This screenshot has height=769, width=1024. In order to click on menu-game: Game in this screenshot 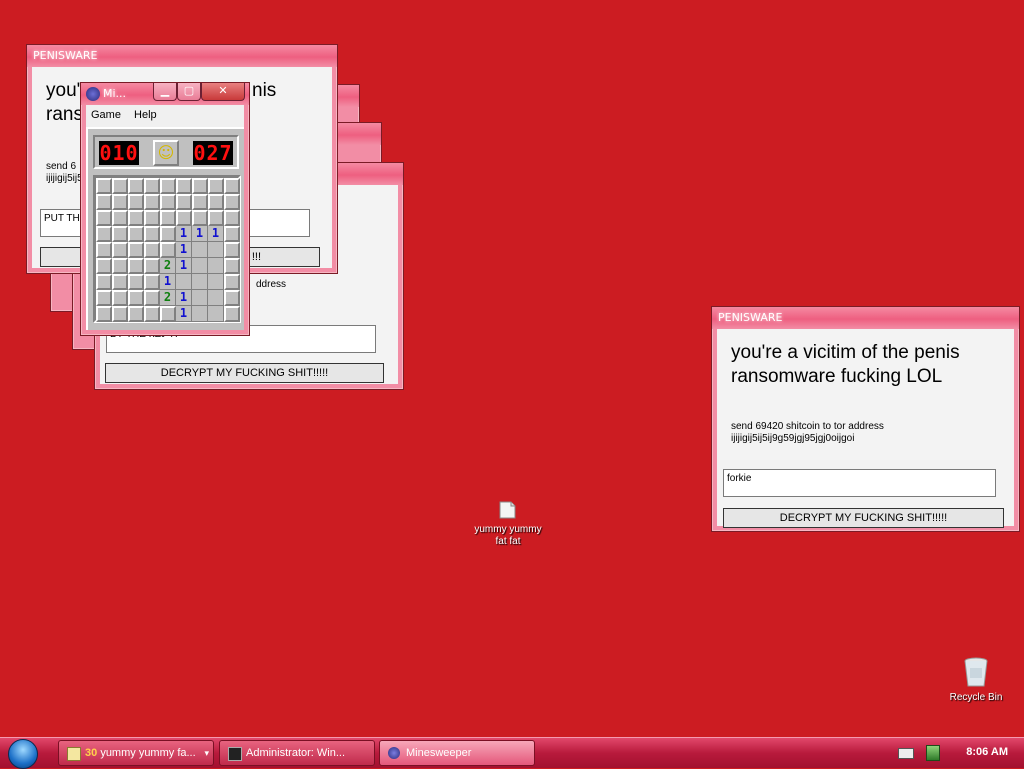, I will do `click(106, 115)`.